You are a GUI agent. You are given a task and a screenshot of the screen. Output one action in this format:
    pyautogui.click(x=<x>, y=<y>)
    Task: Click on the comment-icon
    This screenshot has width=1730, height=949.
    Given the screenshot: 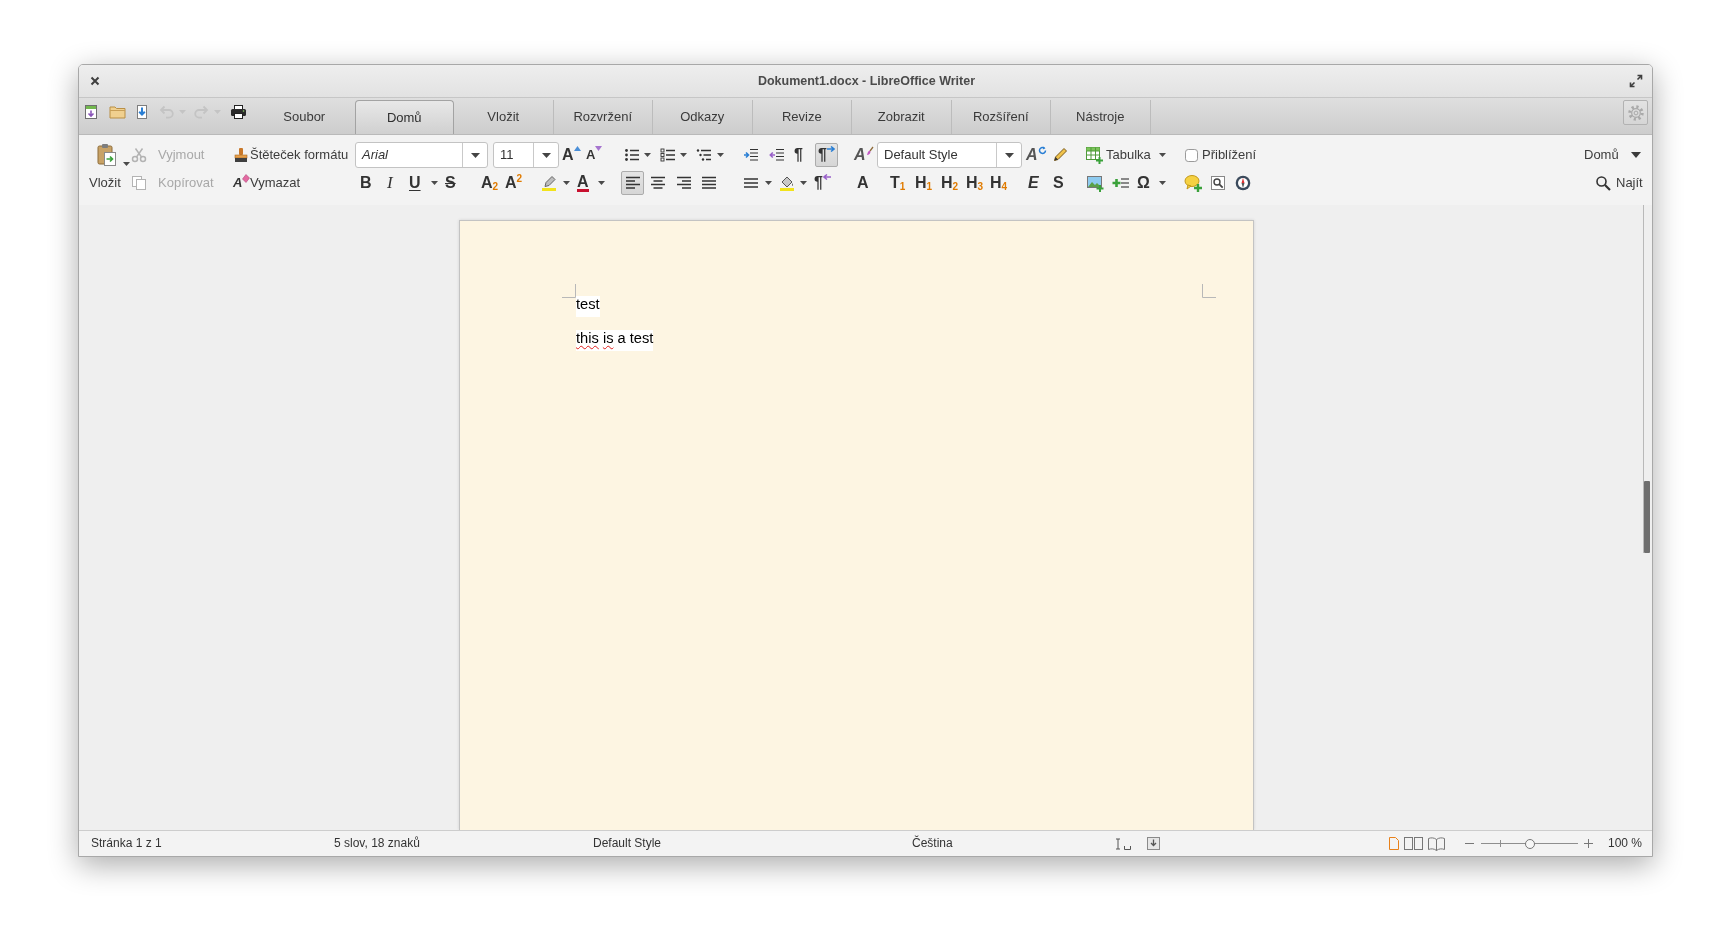 What is the action you would take?
    pyautogui.click(x=1193, y=183)
    